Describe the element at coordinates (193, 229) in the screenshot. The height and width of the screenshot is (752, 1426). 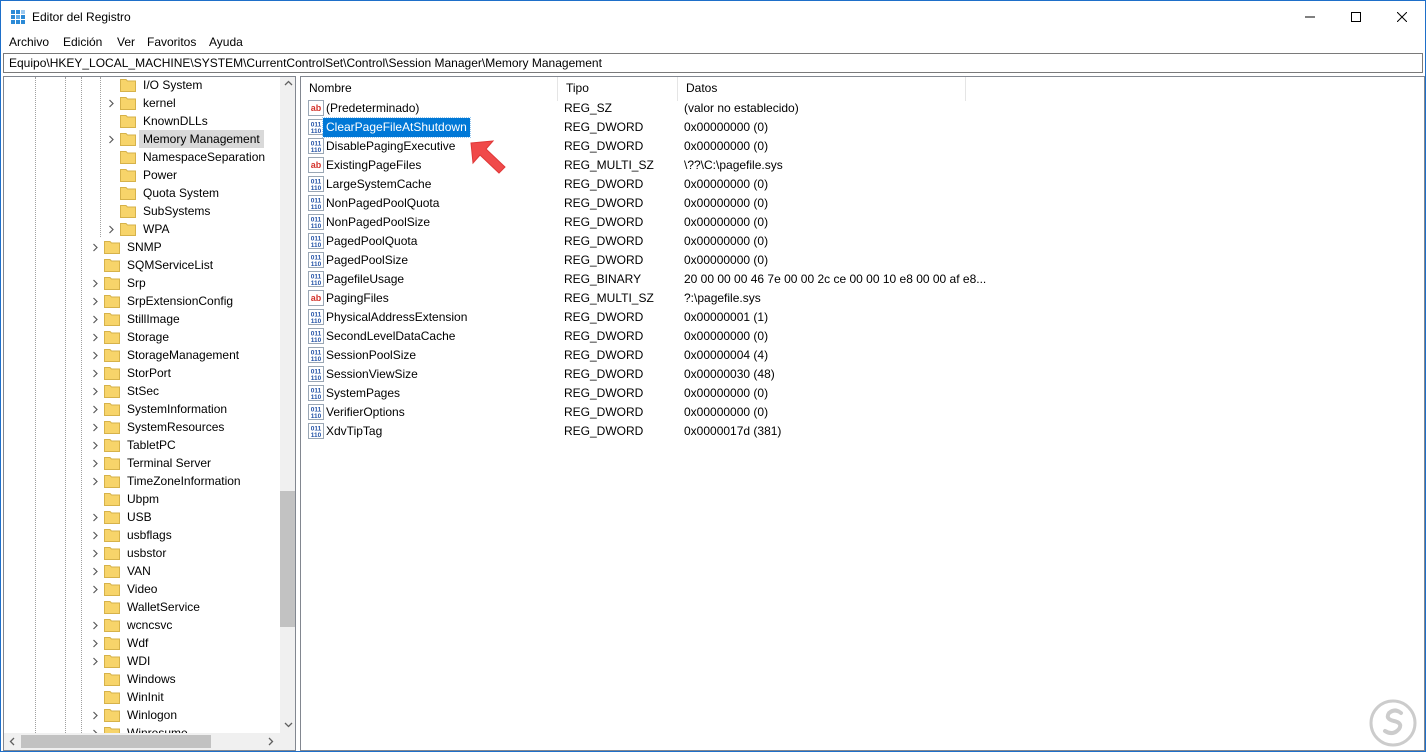
I see `tree-node: WPA` at that location.